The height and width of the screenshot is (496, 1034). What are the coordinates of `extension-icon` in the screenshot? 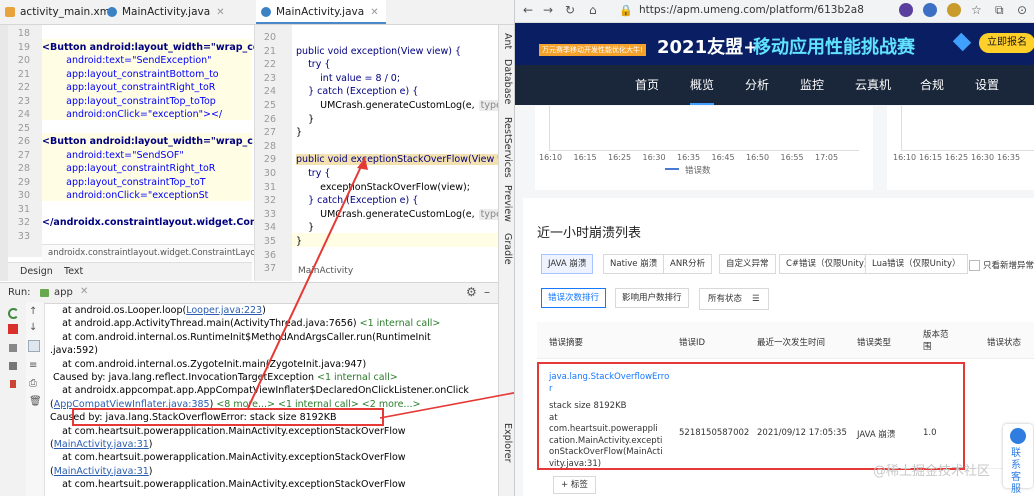 It's located at (906, 10).